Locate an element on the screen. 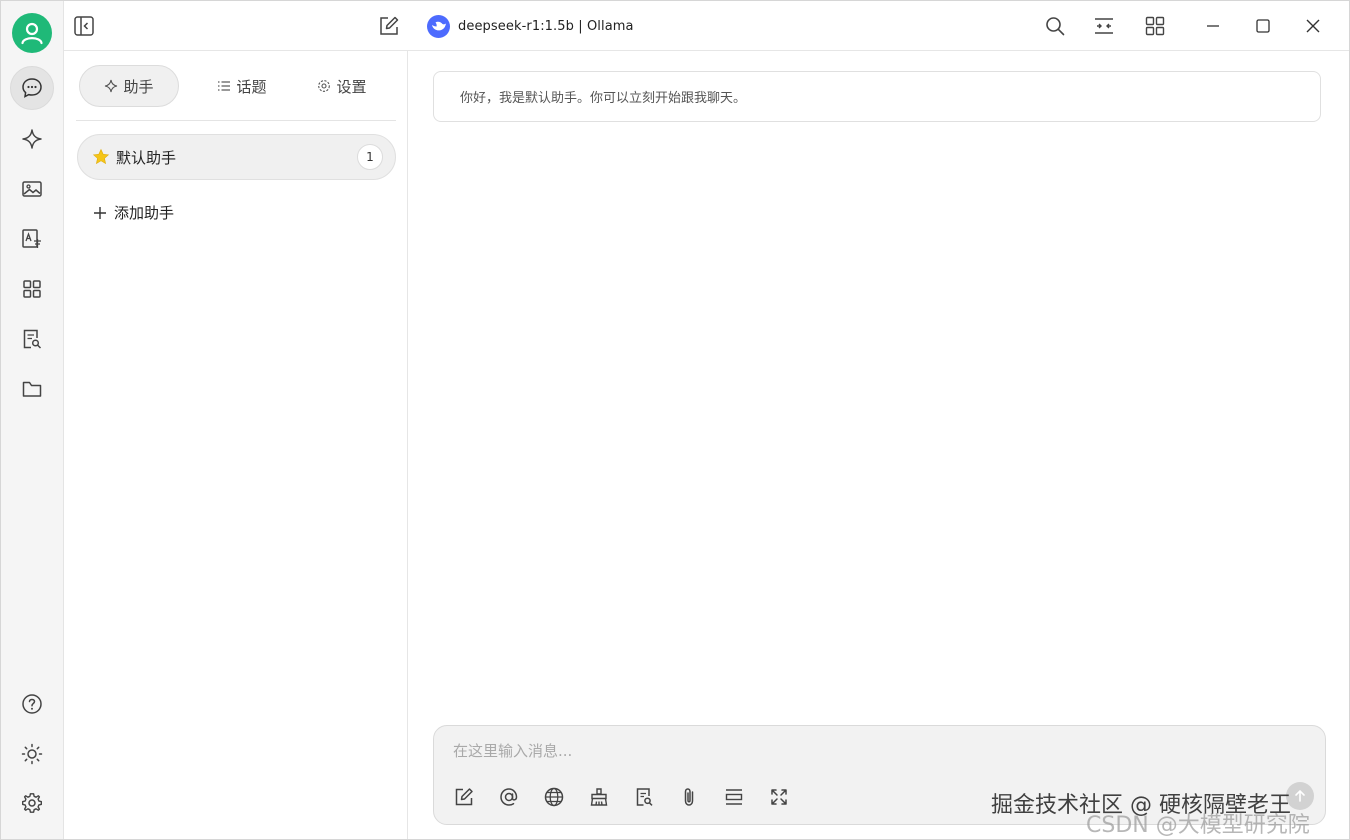 This screenshot has height=840, width=1350. chat-bubble-icon is located at coordinates (32, 88).